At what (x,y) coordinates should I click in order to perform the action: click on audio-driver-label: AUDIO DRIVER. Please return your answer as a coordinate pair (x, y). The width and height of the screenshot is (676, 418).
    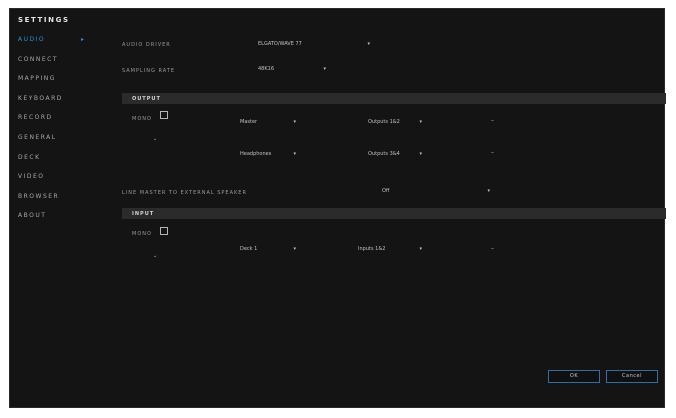
    Looking at the image, I should click on (146, 45).